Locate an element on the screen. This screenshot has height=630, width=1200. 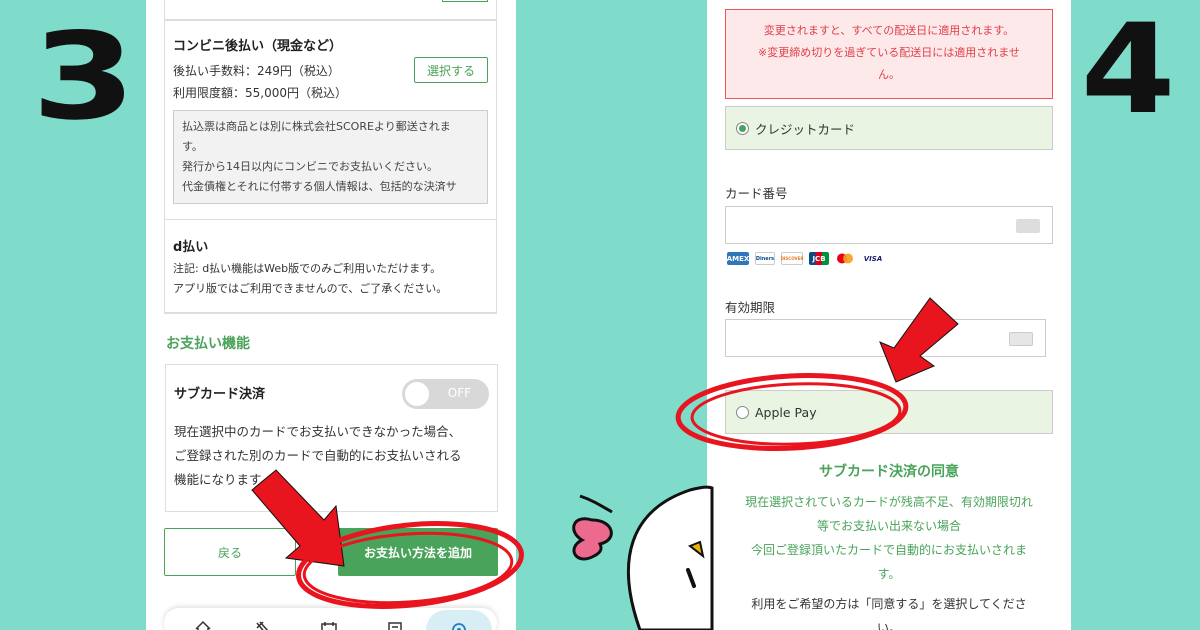
expiry-label: 有効期限 is located at coordinates (750, 307).